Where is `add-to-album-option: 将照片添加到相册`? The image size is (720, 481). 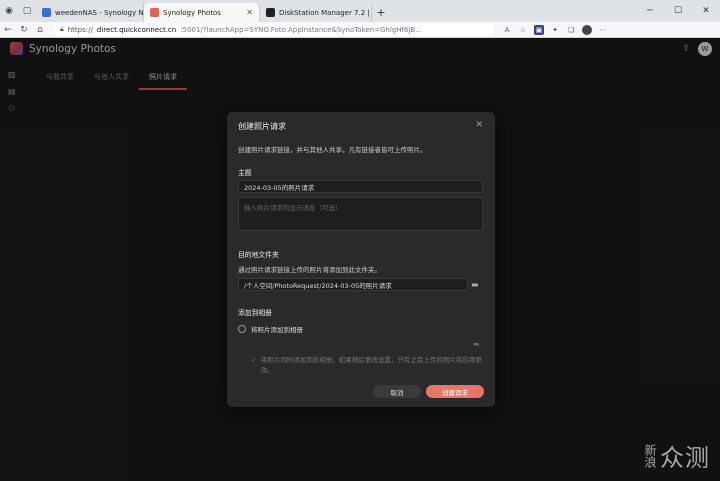
add-to-album-option: 将照片添加到相册 is located at coordinates (270, 329).